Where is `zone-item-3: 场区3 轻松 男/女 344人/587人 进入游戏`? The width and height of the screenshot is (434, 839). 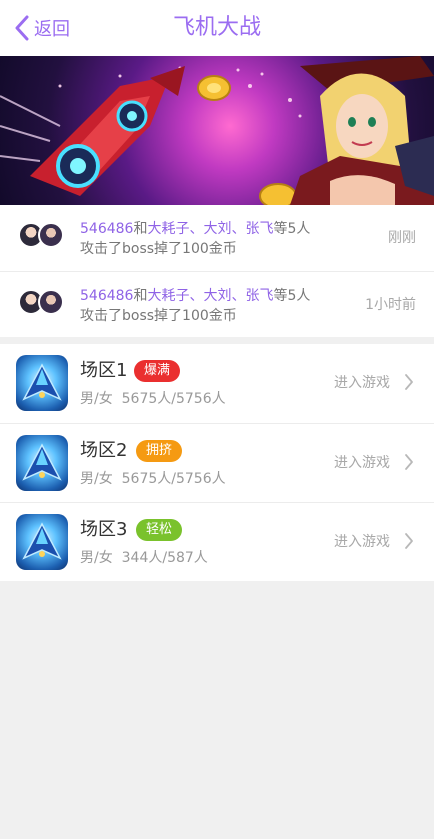
zone-item-3: 场区3 轻松 男/女 344人/587人 进入游戏 is located at coordinates (217, 541).